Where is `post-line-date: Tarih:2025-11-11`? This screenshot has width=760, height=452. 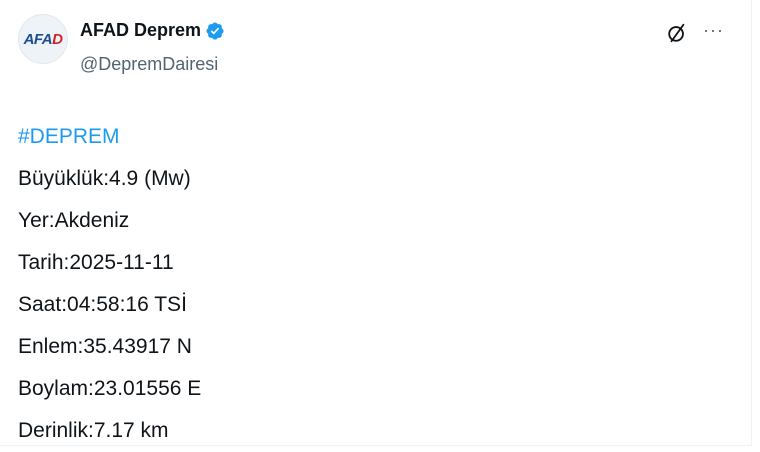 post-line-date: Tarih:2025-11-11 is located at coordinates (96, 262).